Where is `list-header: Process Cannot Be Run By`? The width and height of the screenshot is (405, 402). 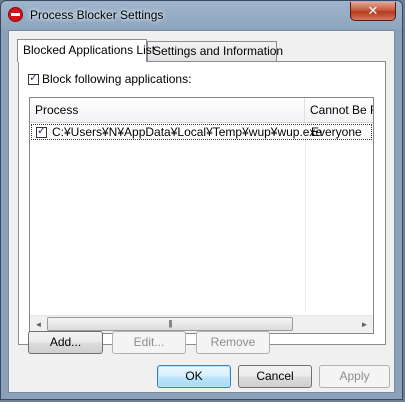
list-header: Process Cannot Be Run By is located at coordinates (201, 110).